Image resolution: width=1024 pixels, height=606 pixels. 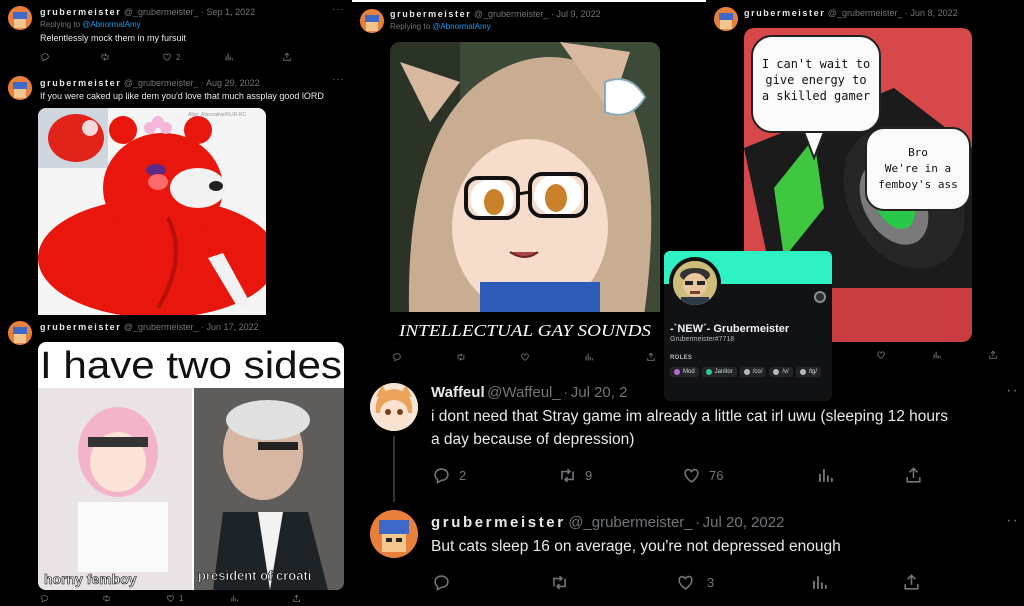 What do you see at coordinates (495, 475) in the screenshot?
I see `reply-button: 2` at bounding box center [495, 475].